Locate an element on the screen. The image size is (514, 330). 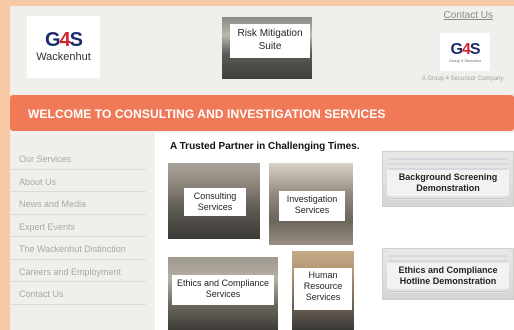
risk-mitigation-label: Risk Mitigation Suite is located at coordinates (270, 41).